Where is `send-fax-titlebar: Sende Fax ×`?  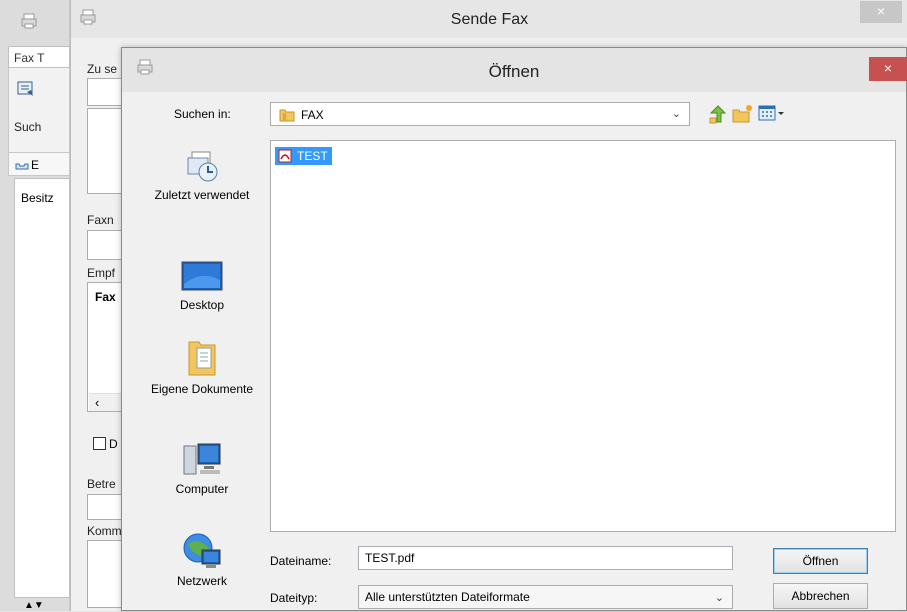 send-fax-titlebar: Sende Fax × is located at coordinates (489, 19).